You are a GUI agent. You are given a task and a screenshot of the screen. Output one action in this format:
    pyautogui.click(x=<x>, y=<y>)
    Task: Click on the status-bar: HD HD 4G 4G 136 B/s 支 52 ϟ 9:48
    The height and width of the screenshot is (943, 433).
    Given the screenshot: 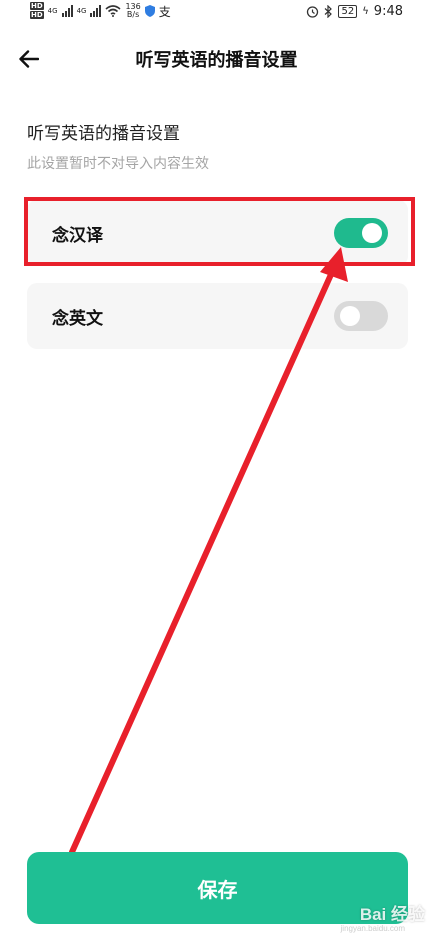 What is the action you would take?
    pyautogui.click(x=216, y=11)
    